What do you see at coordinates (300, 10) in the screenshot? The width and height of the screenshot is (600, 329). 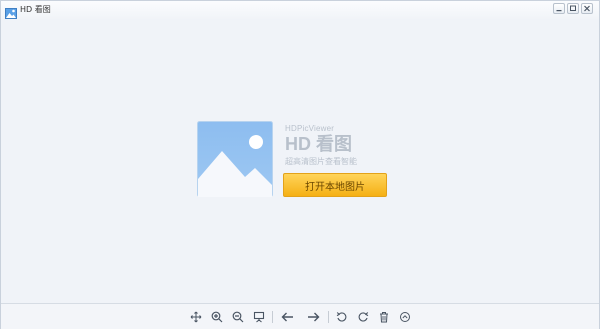 I see `title-bar: HD 看图` at bounding box center [300, 10].